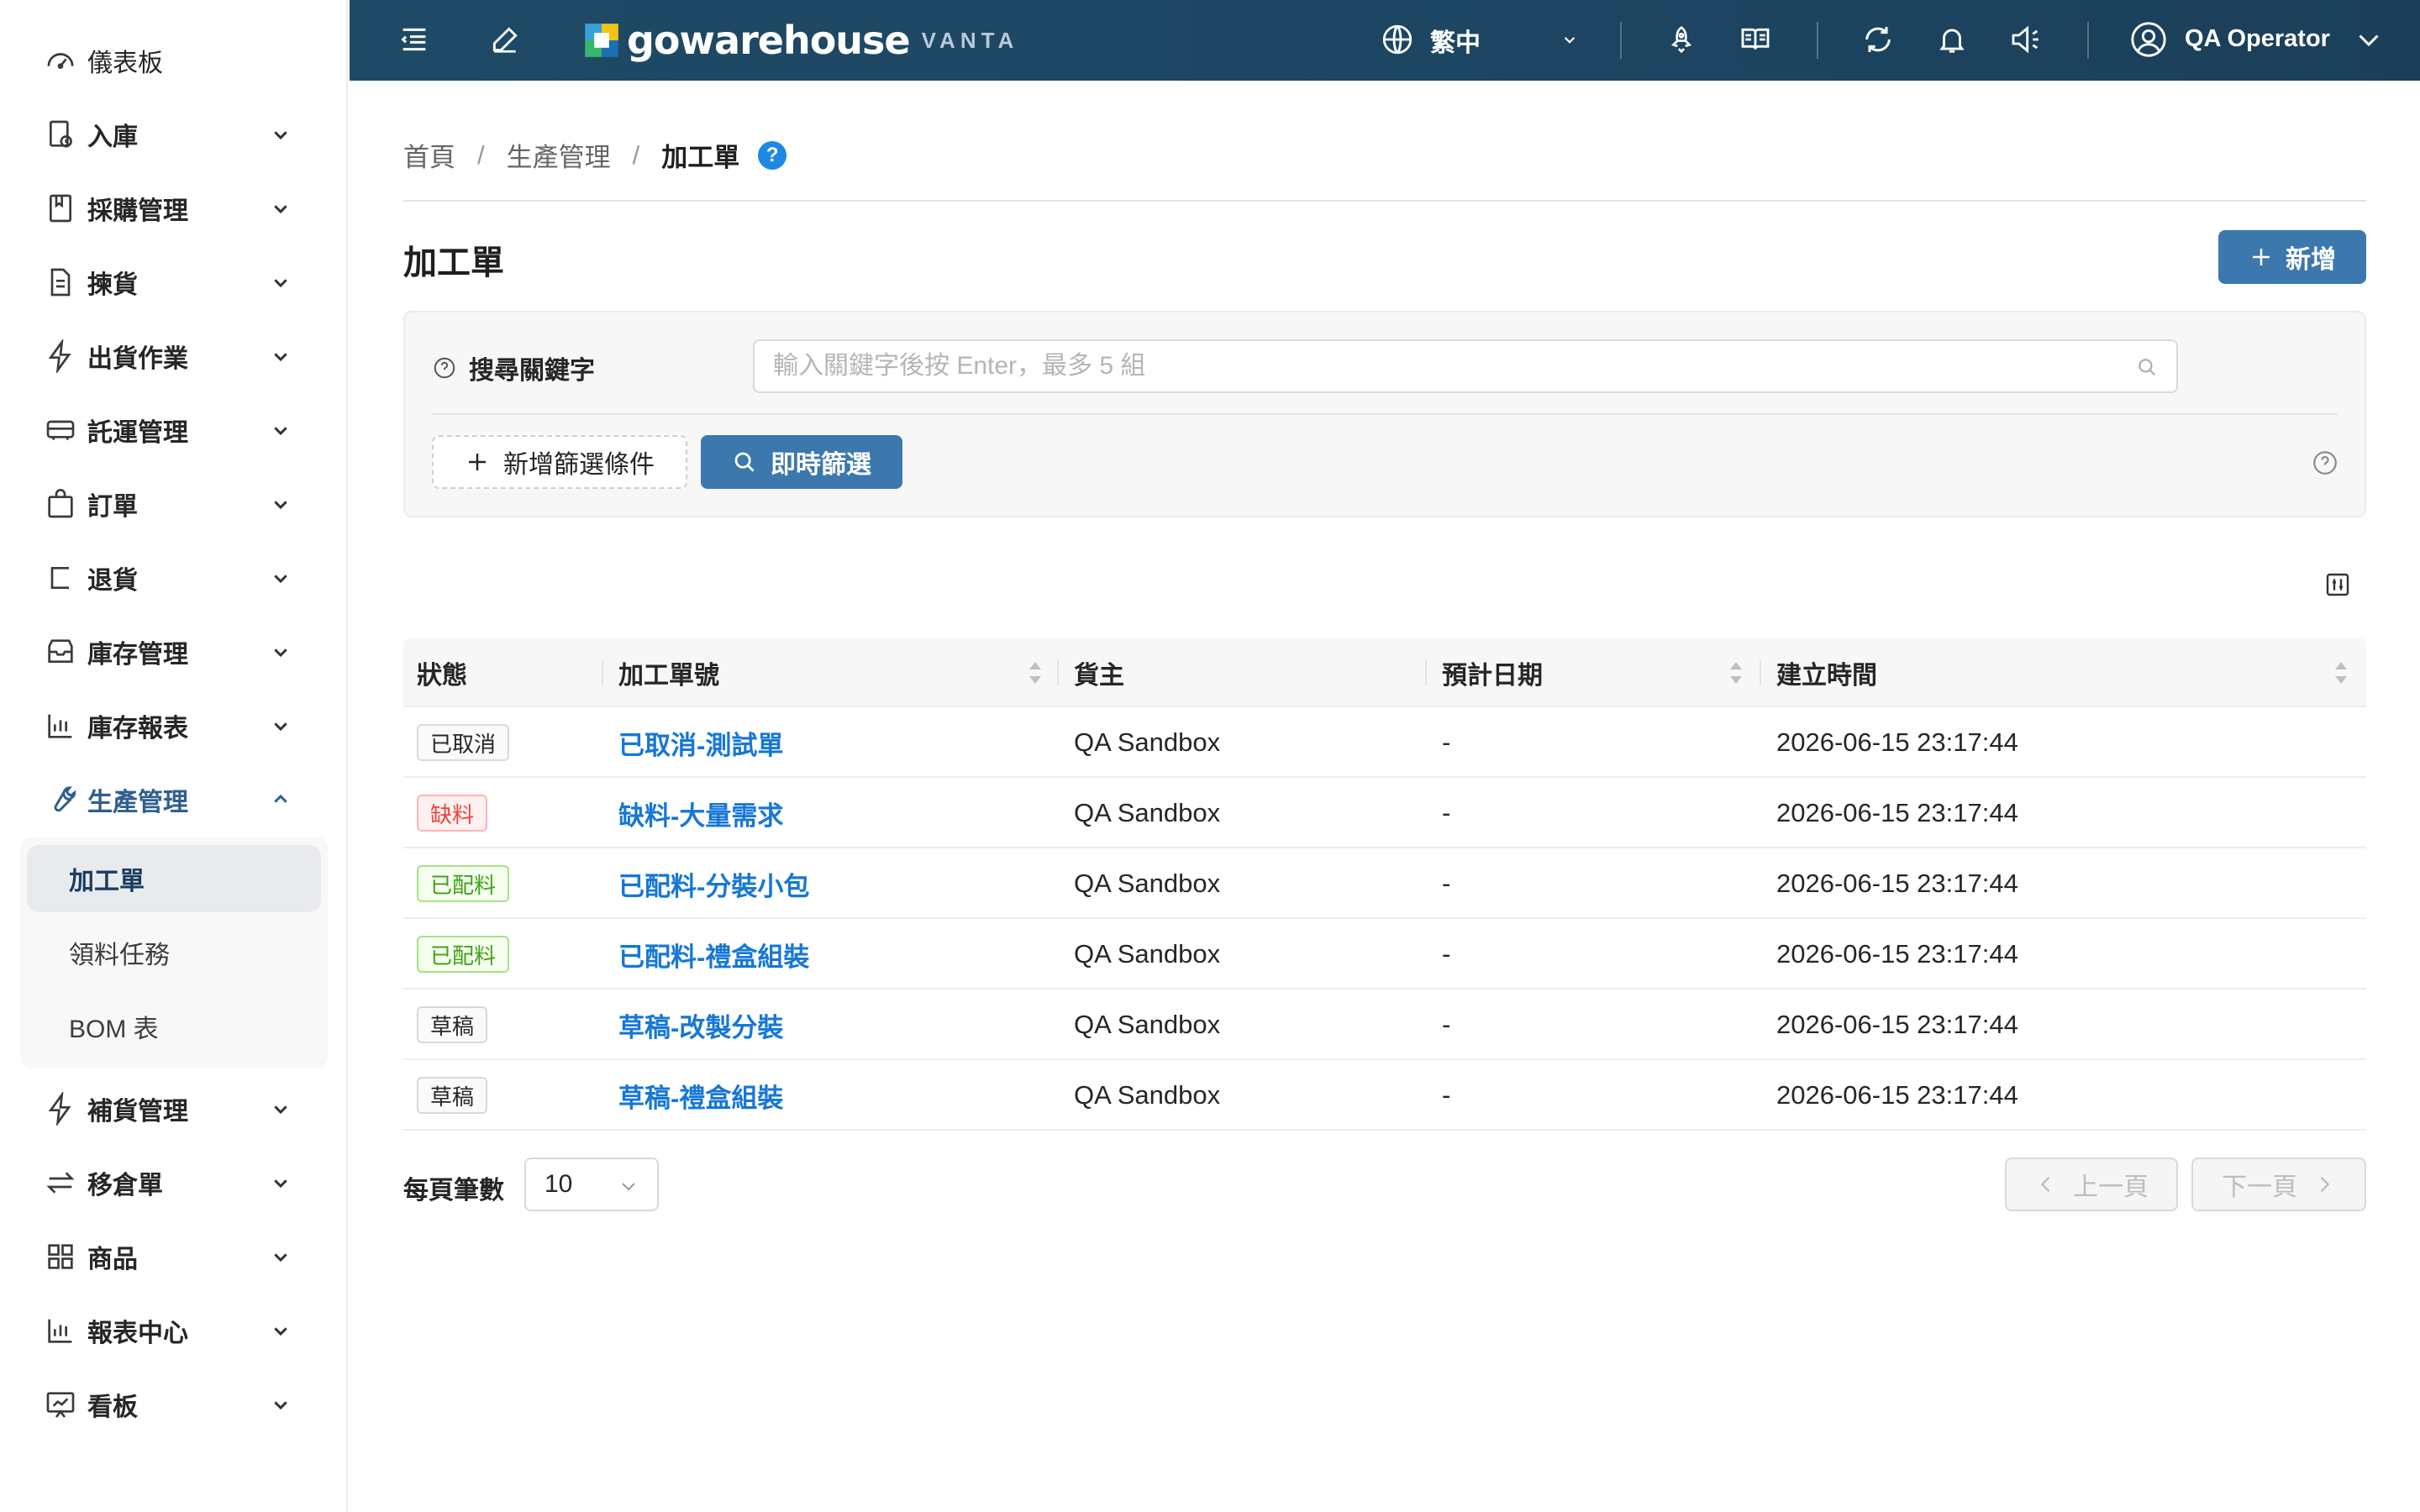 Image resolution: width=2420 pixels, height=1512 pixels. What do you see at coordinates (2026, 39) in the screenshot?
I see `megaphone-icon` at bounding box center [2026, 39].